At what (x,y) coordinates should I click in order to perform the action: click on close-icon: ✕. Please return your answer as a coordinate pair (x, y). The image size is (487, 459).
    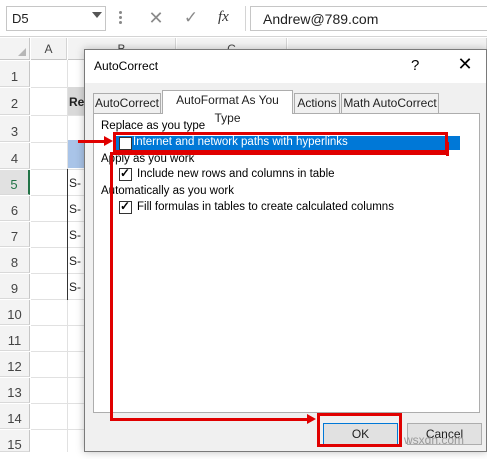
    Looking at the image, I should click on (465, 64).